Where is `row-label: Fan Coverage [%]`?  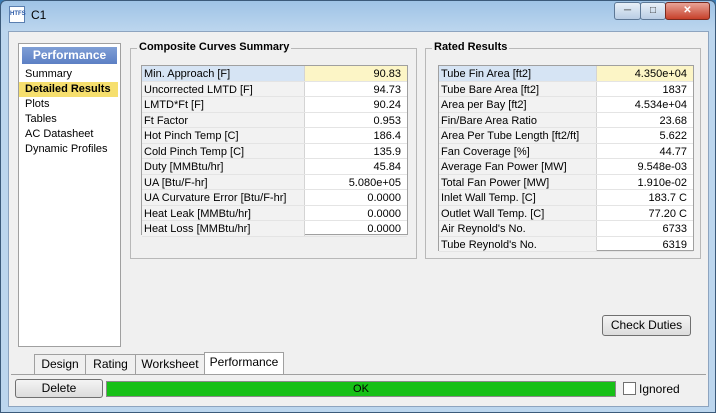 row-label: Fan Coverage [%] is located at coordinates (518, 150).